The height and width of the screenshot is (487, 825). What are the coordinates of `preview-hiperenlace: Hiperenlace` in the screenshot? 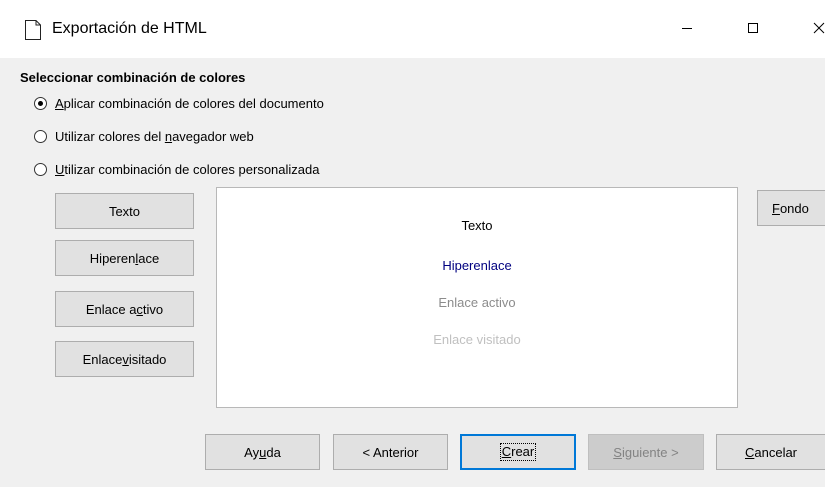 It's located at (477, 265).